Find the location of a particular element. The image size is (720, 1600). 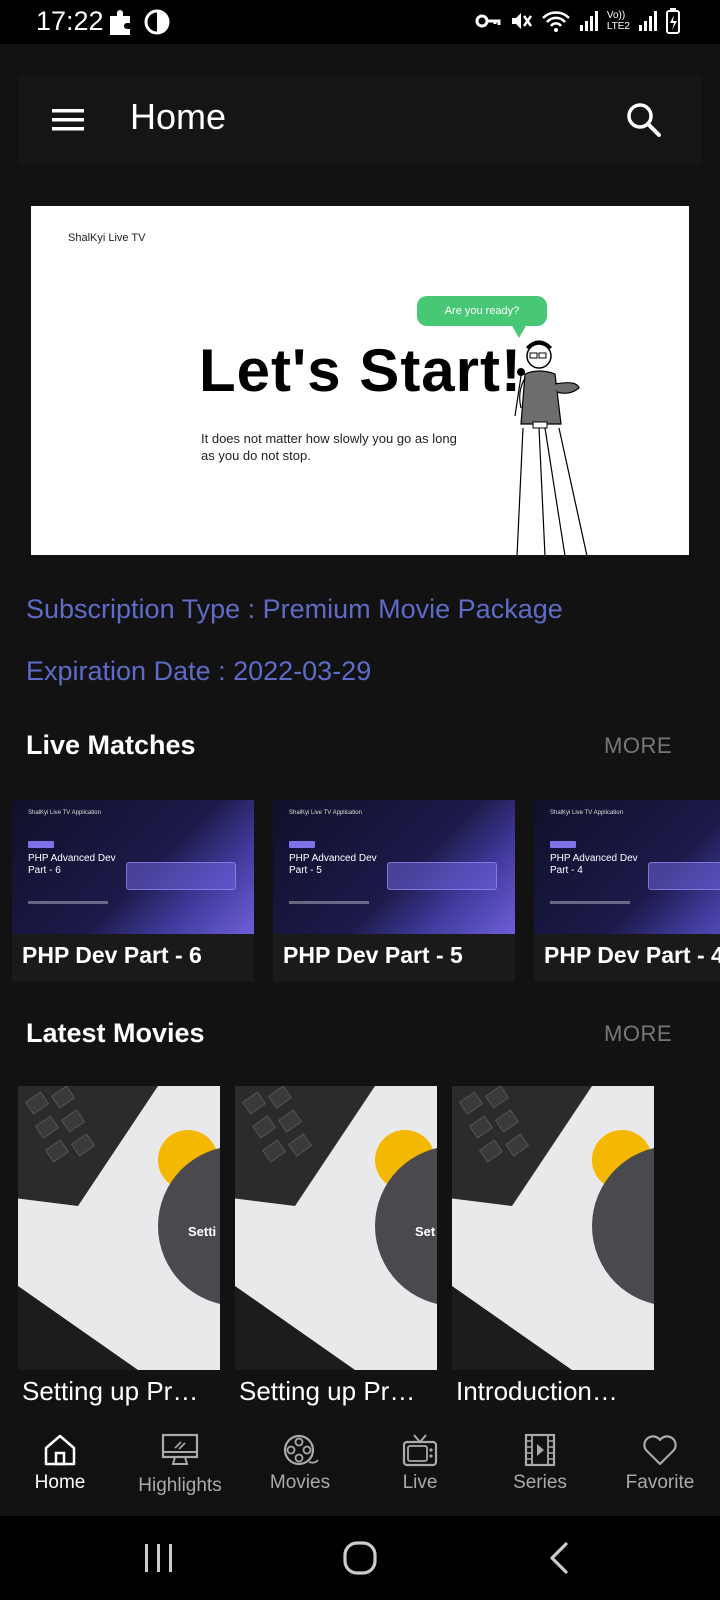

film-reel-icon is located at coordinates (301, 1450).